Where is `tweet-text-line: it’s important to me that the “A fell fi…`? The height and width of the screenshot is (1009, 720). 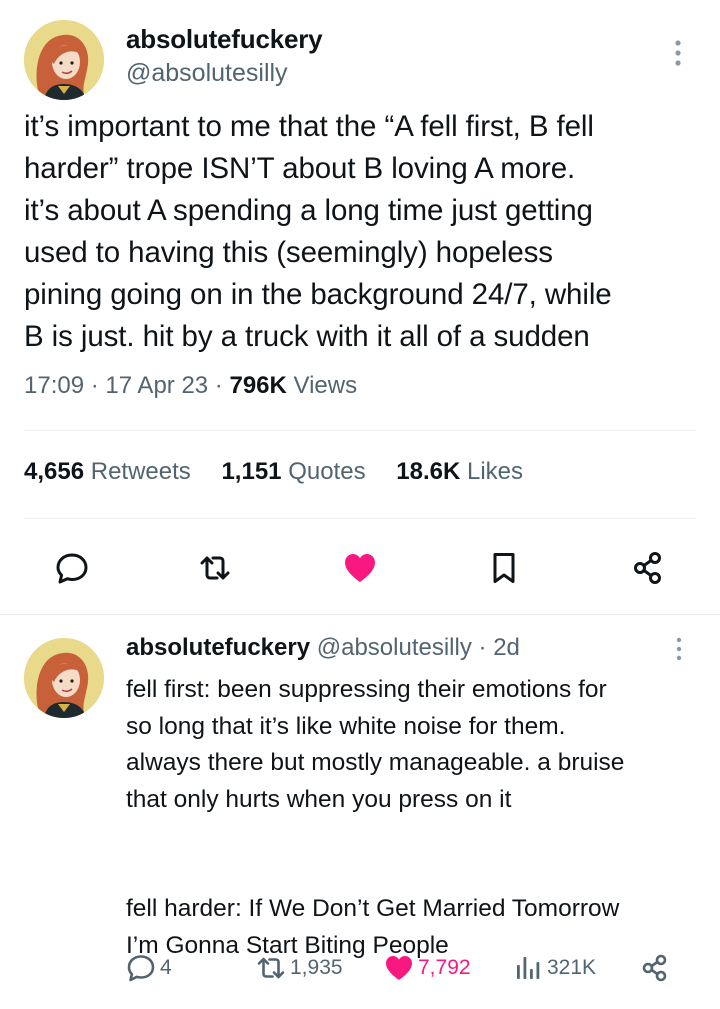
tweet-text-line: it’s important to me that the “A fell fi… is located at coordinates (309, 126).